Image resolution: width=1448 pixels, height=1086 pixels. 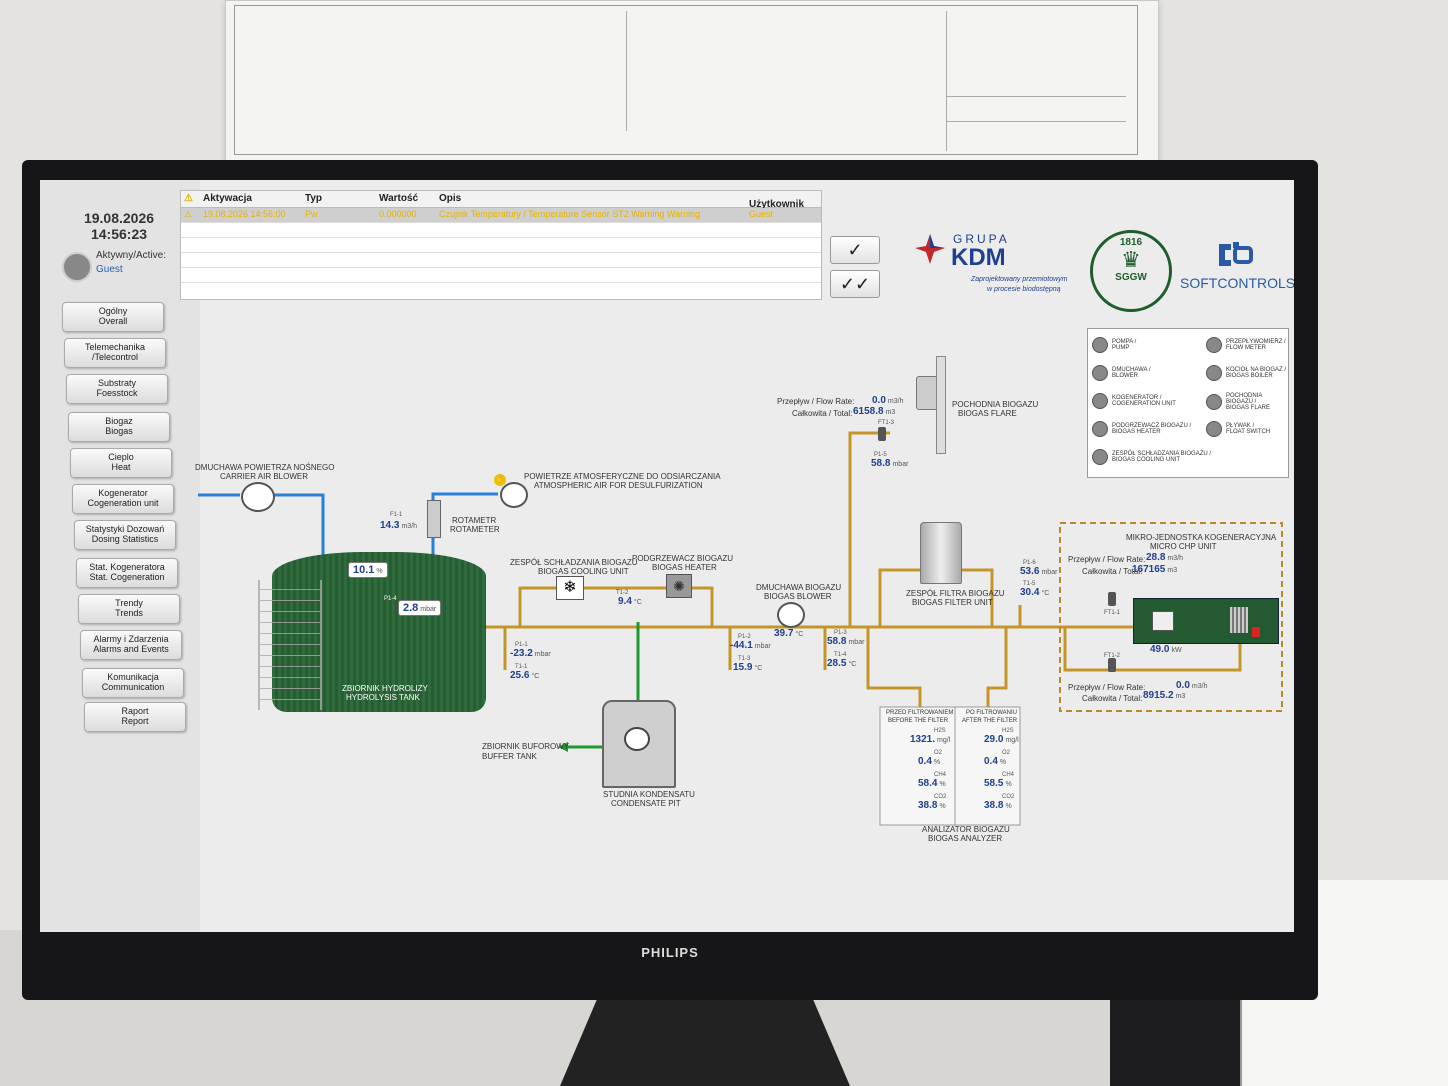 I want to click on filter-unit-icon, so click(x=941, y=553).